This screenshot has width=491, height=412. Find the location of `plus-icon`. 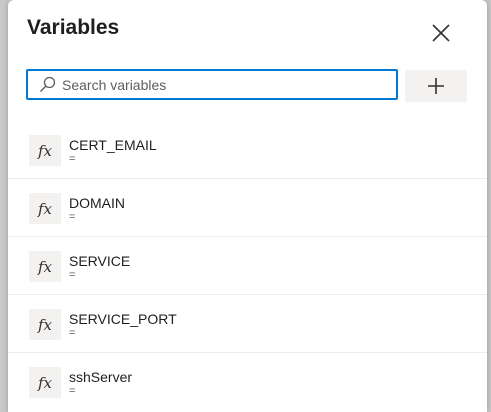

plus-icon is located at coordinates (436, 86).